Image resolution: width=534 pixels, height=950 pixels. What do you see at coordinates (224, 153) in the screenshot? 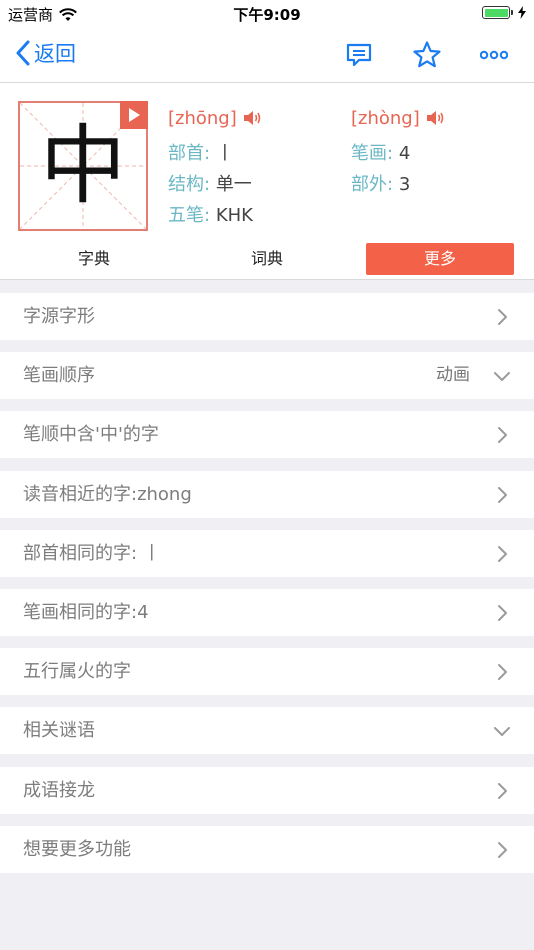
I see `radical-value: 丨` at bounding box center [224, 153].